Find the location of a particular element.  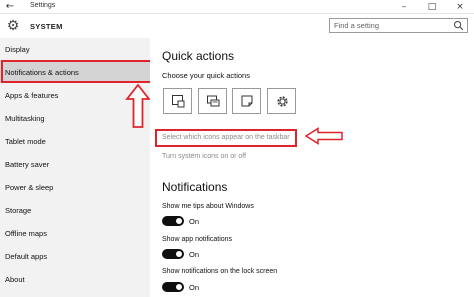

sidebar-item-about: About is located at coordinates (75, 279).